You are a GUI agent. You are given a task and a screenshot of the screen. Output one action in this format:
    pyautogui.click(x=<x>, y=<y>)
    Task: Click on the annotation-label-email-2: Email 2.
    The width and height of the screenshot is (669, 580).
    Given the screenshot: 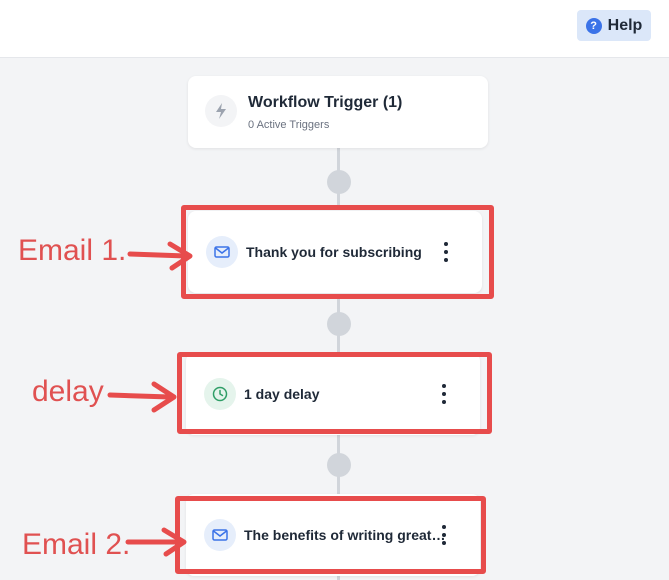 What is the action you would take?
    pyautogui.click(x=76, y=544)
    